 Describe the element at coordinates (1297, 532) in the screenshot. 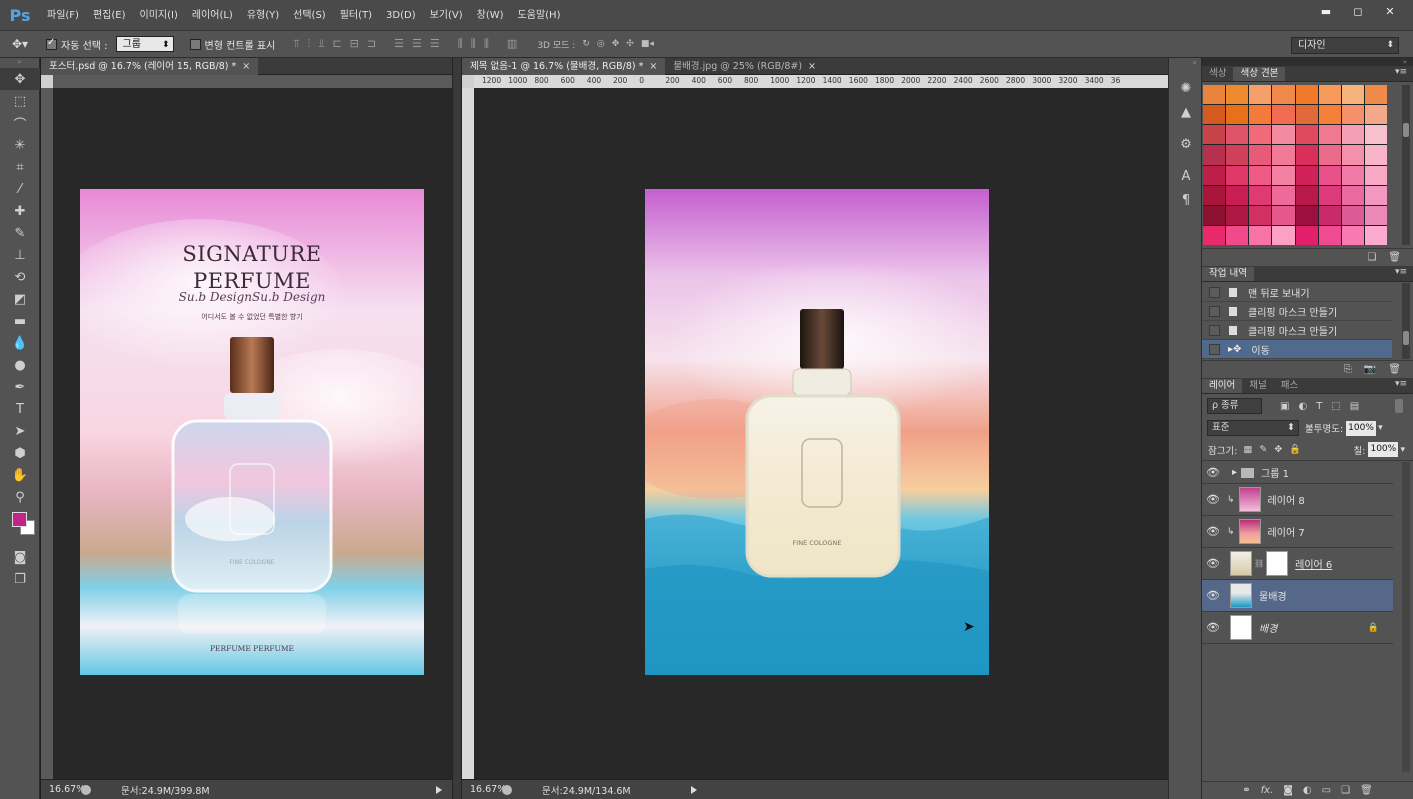

I see `layer-row: 👁 ↳ 레이어 7` at that location.